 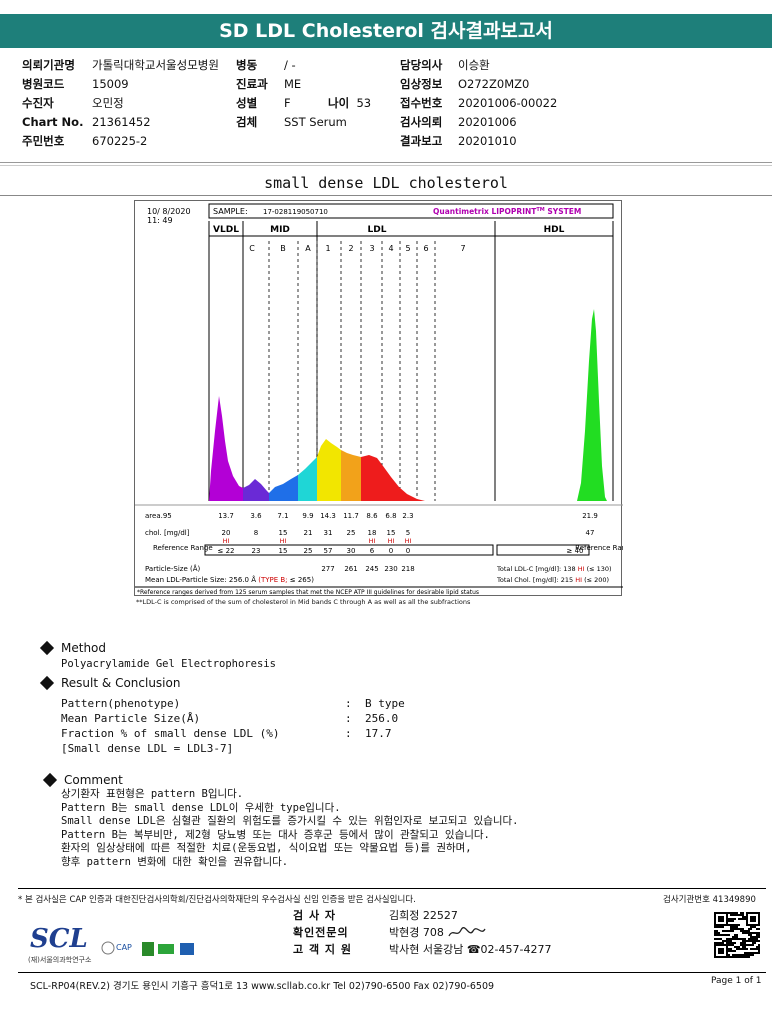 What do you see at coordinates (247, 102) in the screenshot?
I see `info-label: 성별` at bounding box center [247, 102].